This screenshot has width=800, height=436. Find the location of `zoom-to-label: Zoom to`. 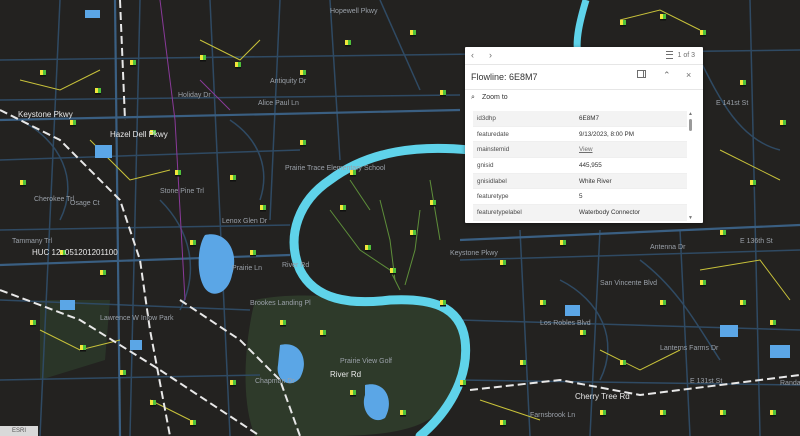

zoom-to-label: Zoom to is located at coordinates (495, 97).